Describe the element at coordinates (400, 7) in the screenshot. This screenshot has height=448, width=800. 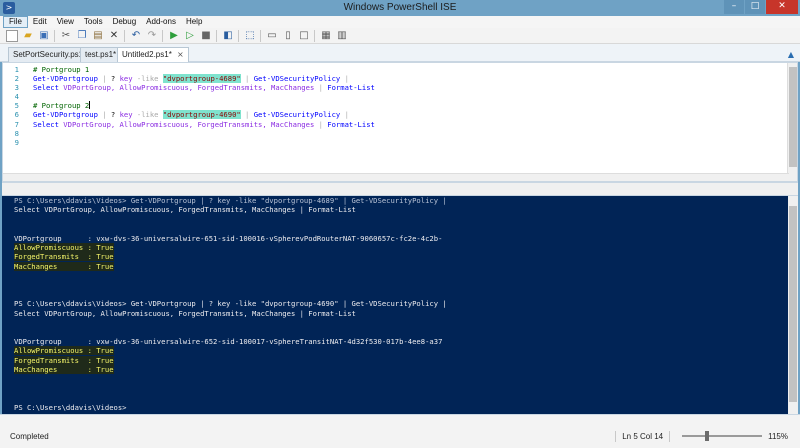
I see `window-title: Windows PowerShell ISE` at that location.